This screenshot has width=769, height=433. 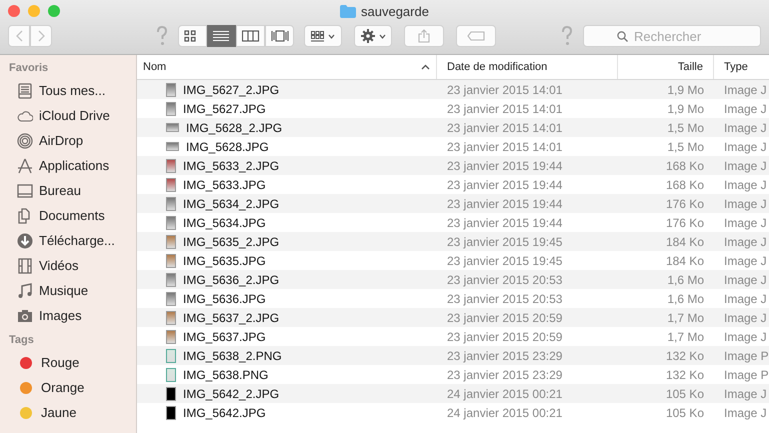 I want to click on search-field: Rechercher, so click(x=672, y=36).